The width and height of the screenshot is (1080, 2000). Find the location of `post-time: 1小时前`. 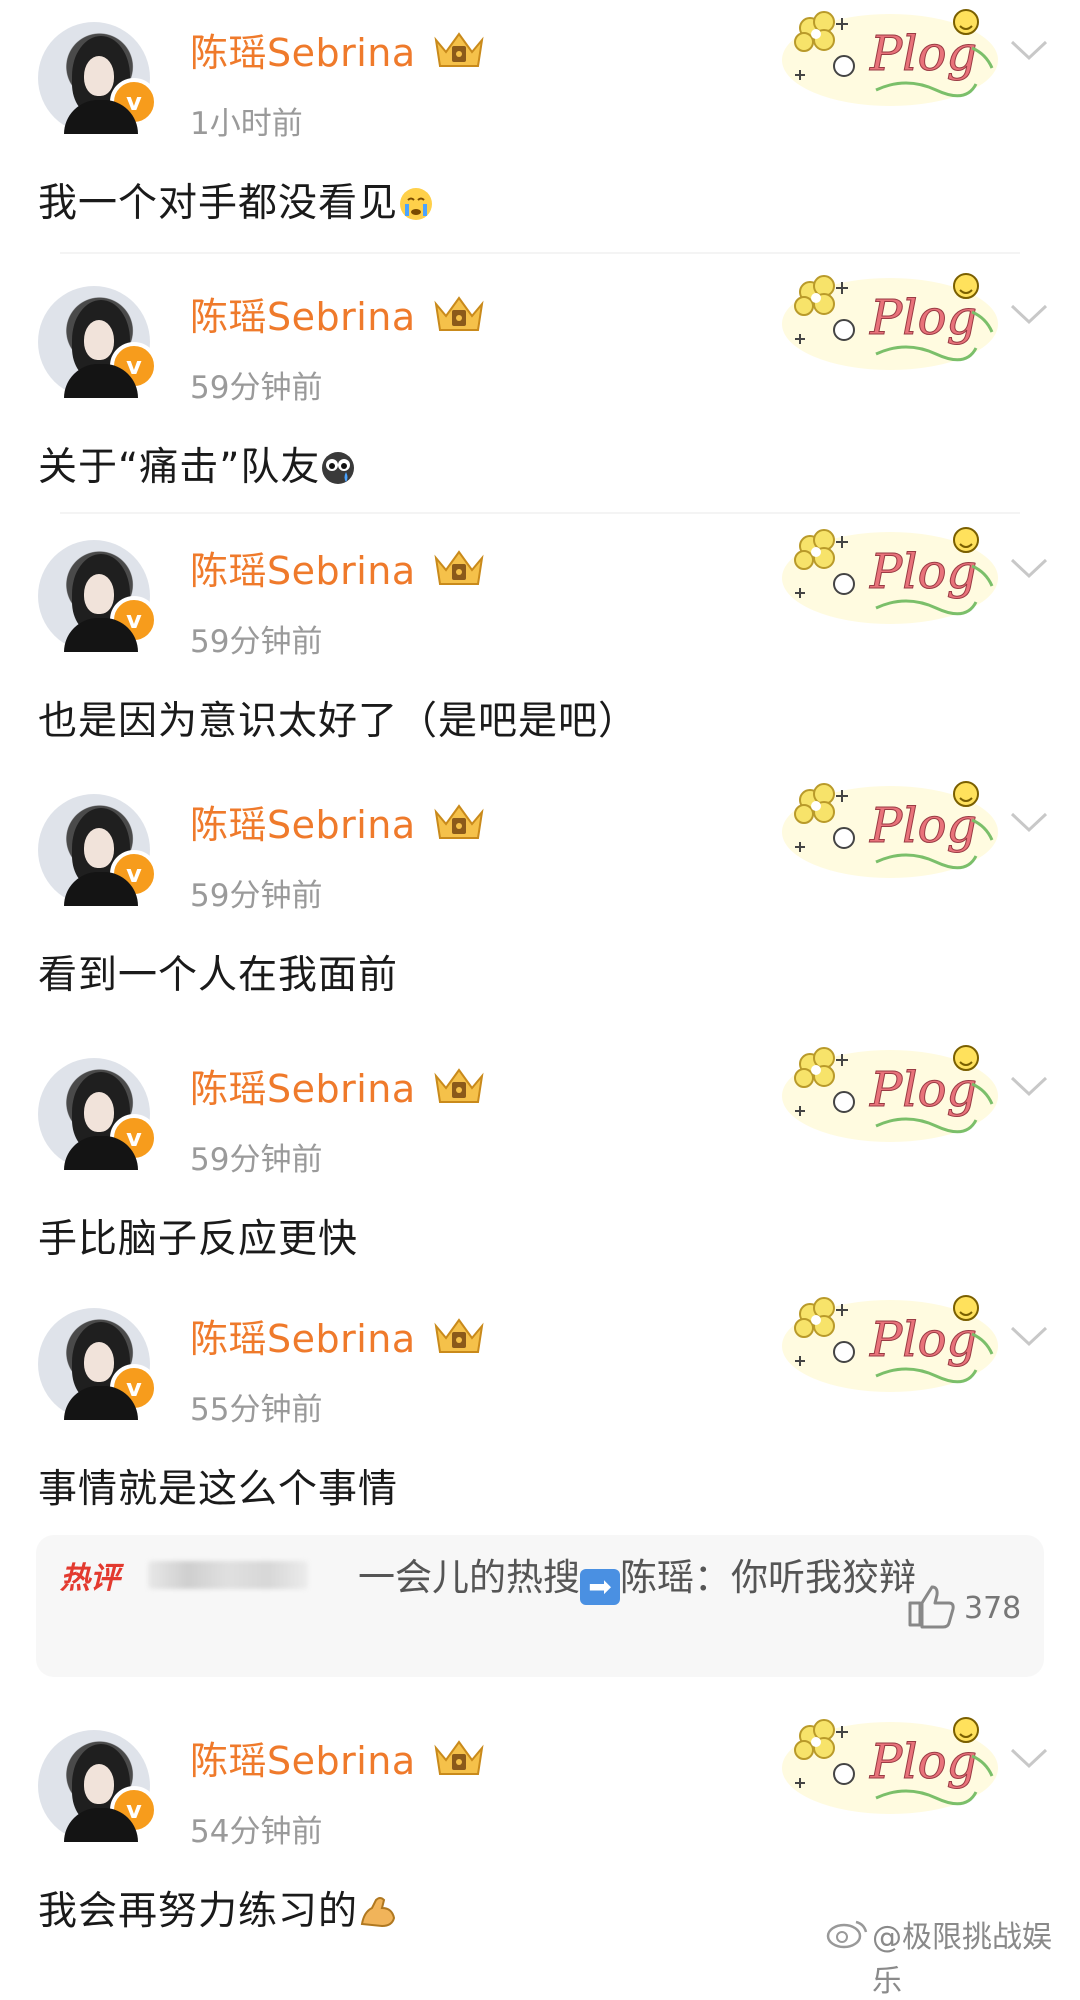

post-time: 1小时前 is located at coordinates (246, 124).